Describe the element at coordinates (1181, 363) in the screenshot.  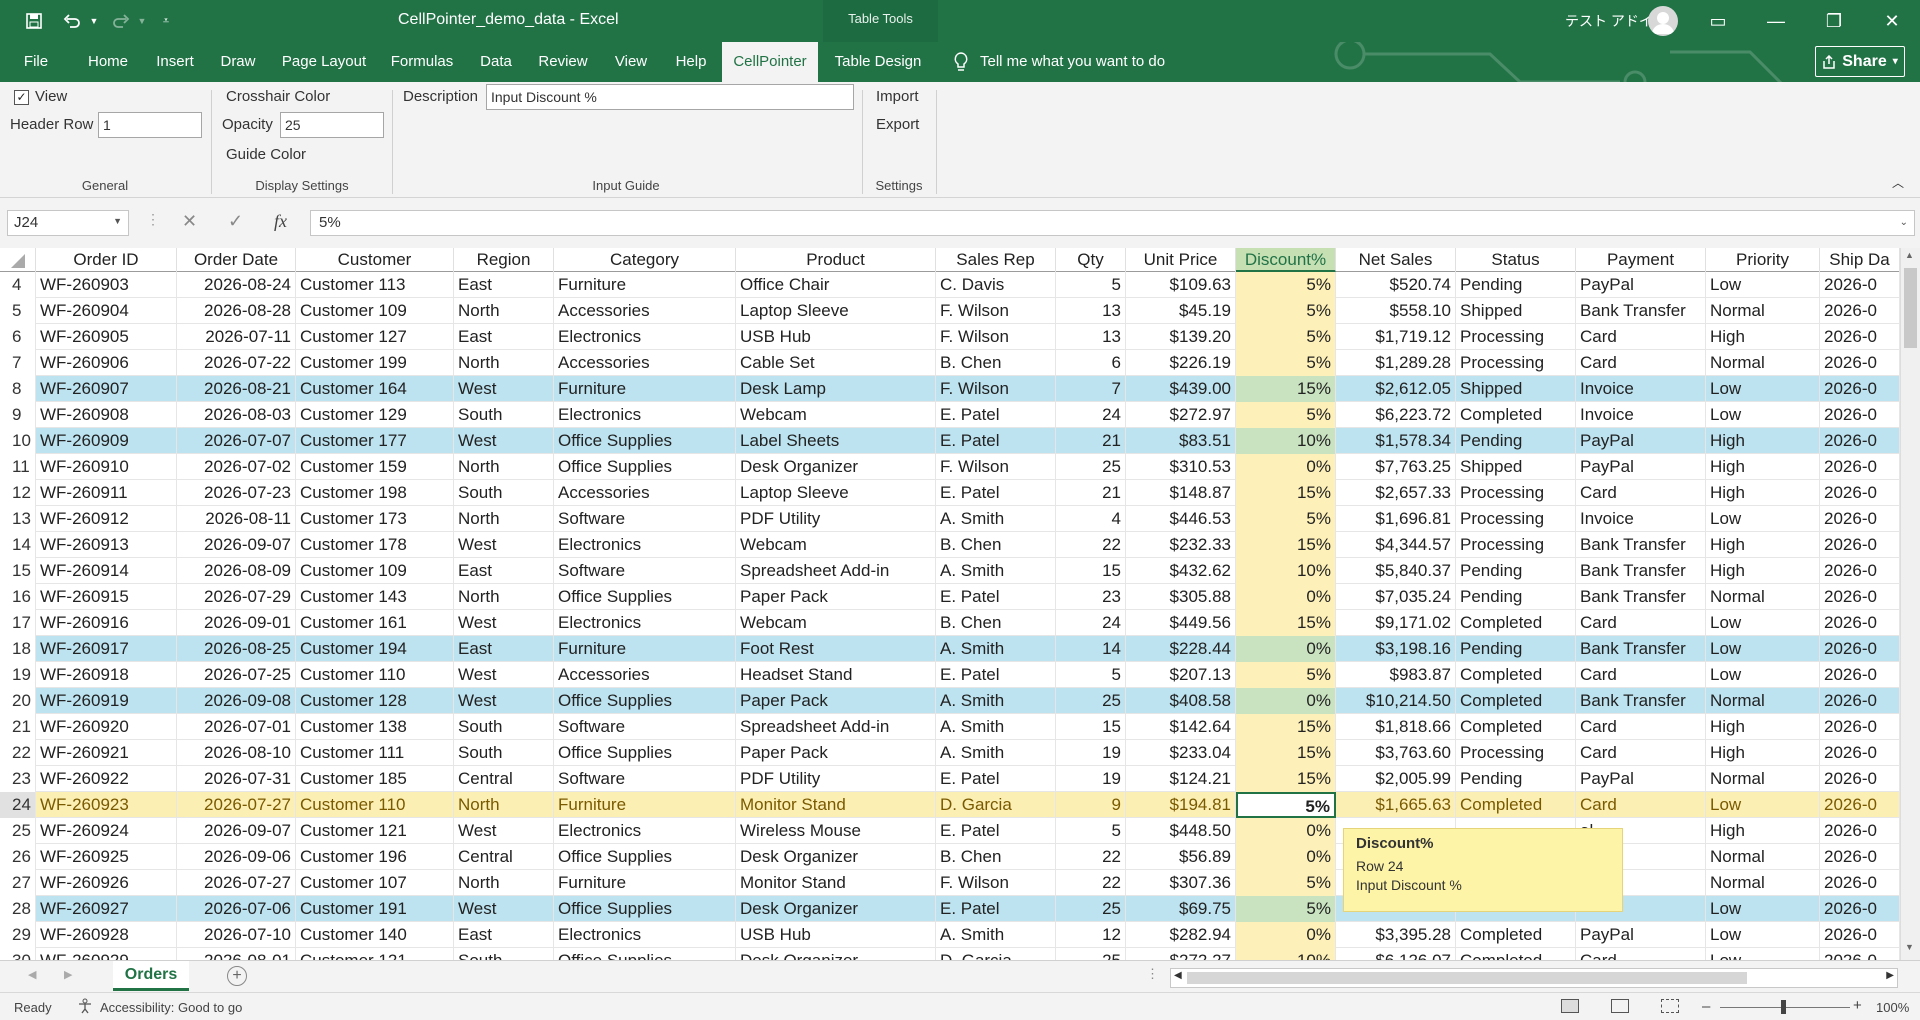
I see `table-cell: $226.19` at that location.